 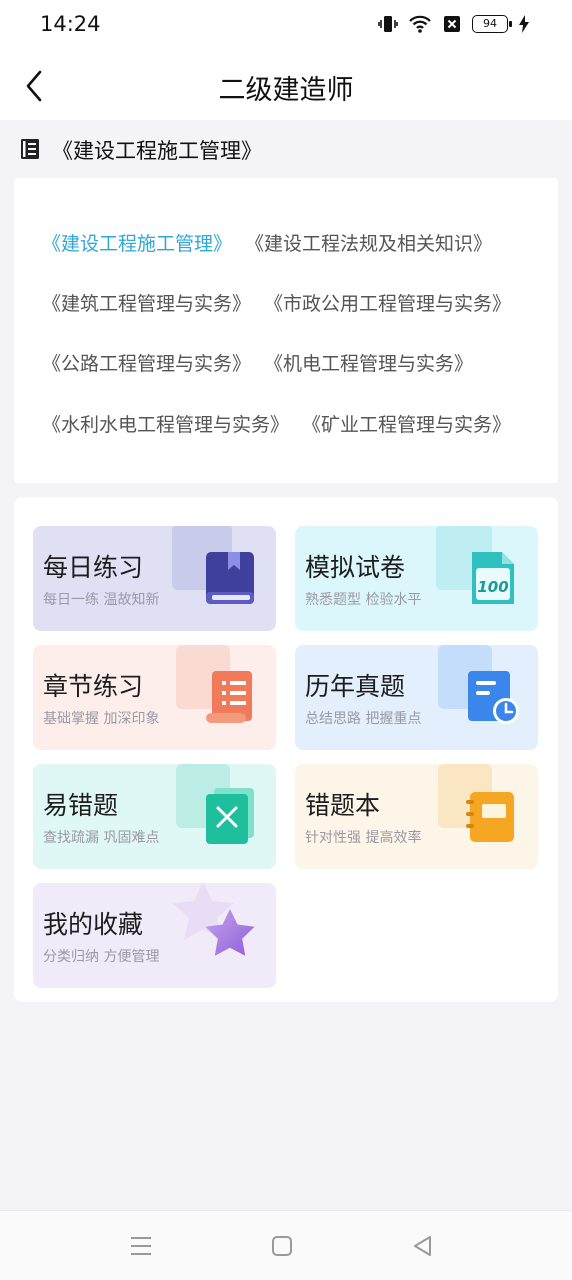 What do you see at coordinates (146, 362) in the screenshot?
I see `subject-option: 《公路工程管理与实务》` at bounding box center [146, 362].